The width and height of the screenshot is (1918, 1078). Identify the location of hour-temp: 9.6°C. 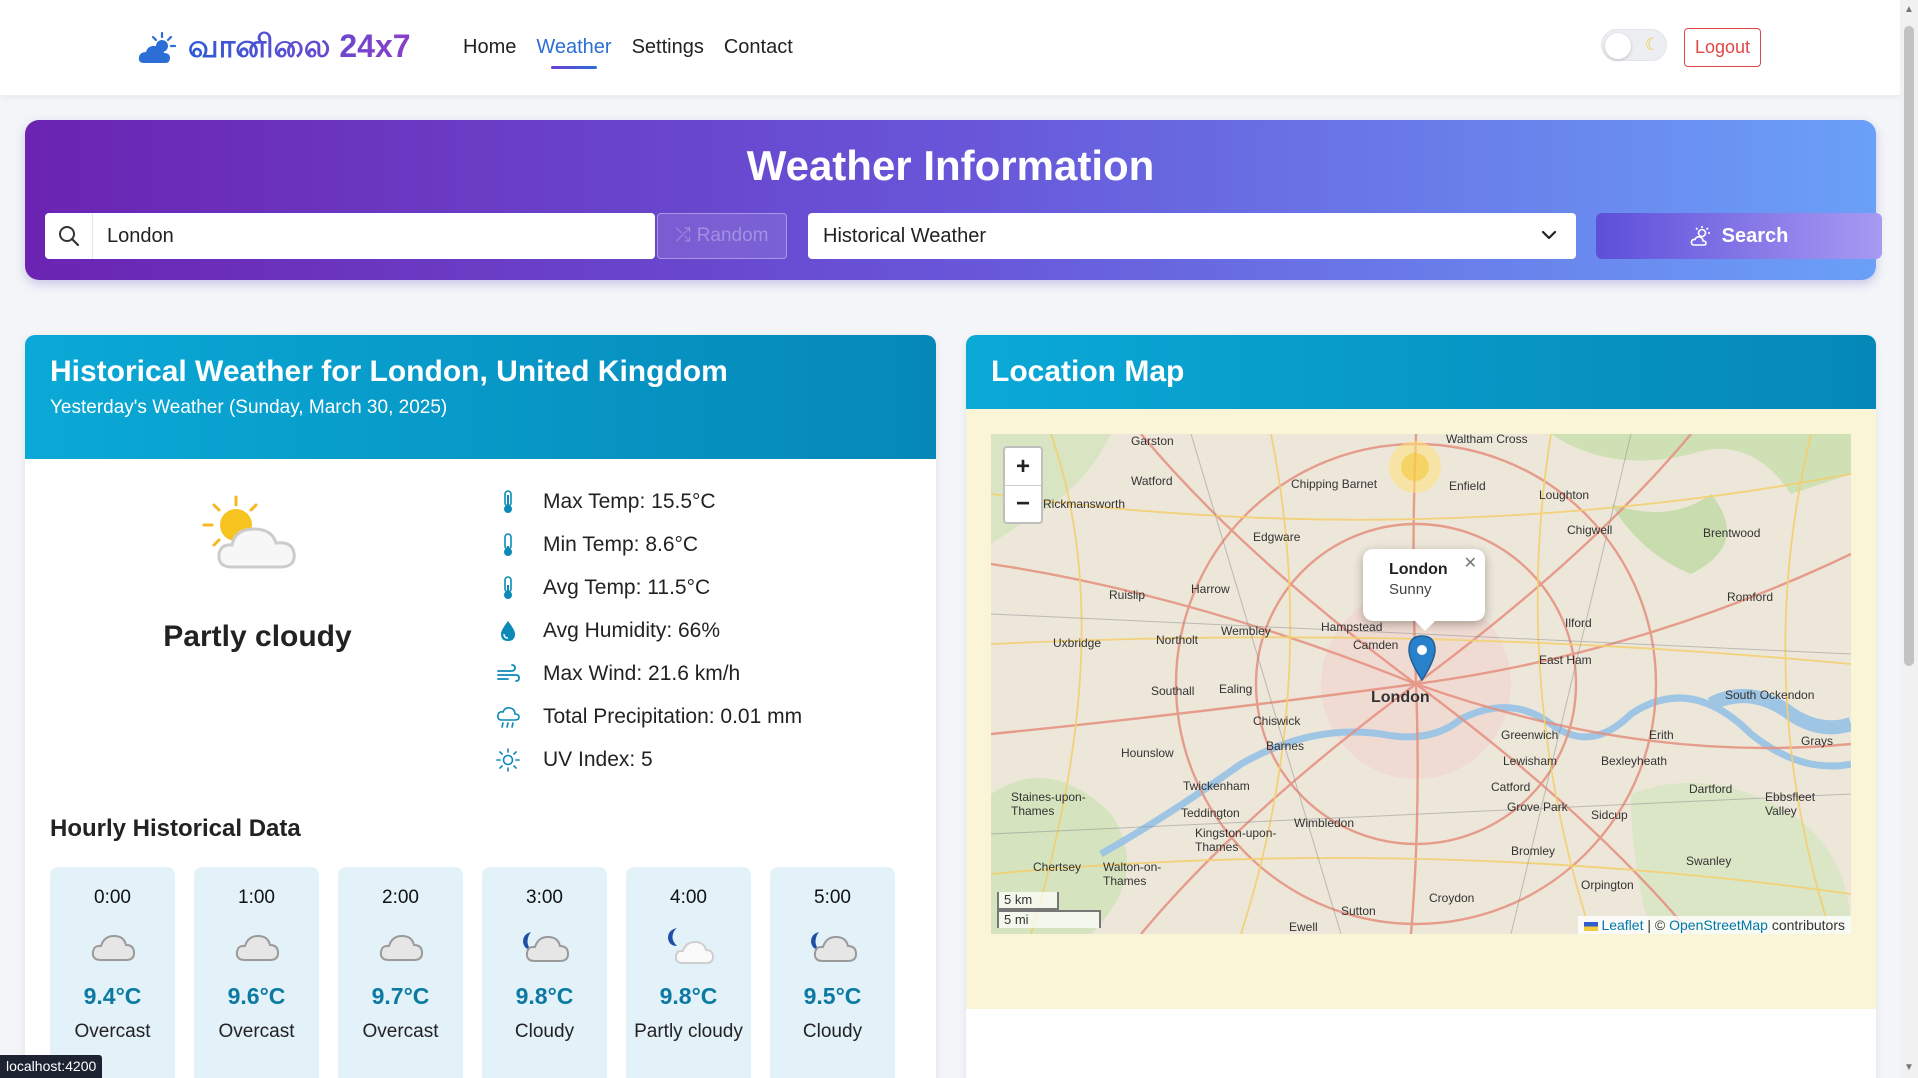
(256, 996).